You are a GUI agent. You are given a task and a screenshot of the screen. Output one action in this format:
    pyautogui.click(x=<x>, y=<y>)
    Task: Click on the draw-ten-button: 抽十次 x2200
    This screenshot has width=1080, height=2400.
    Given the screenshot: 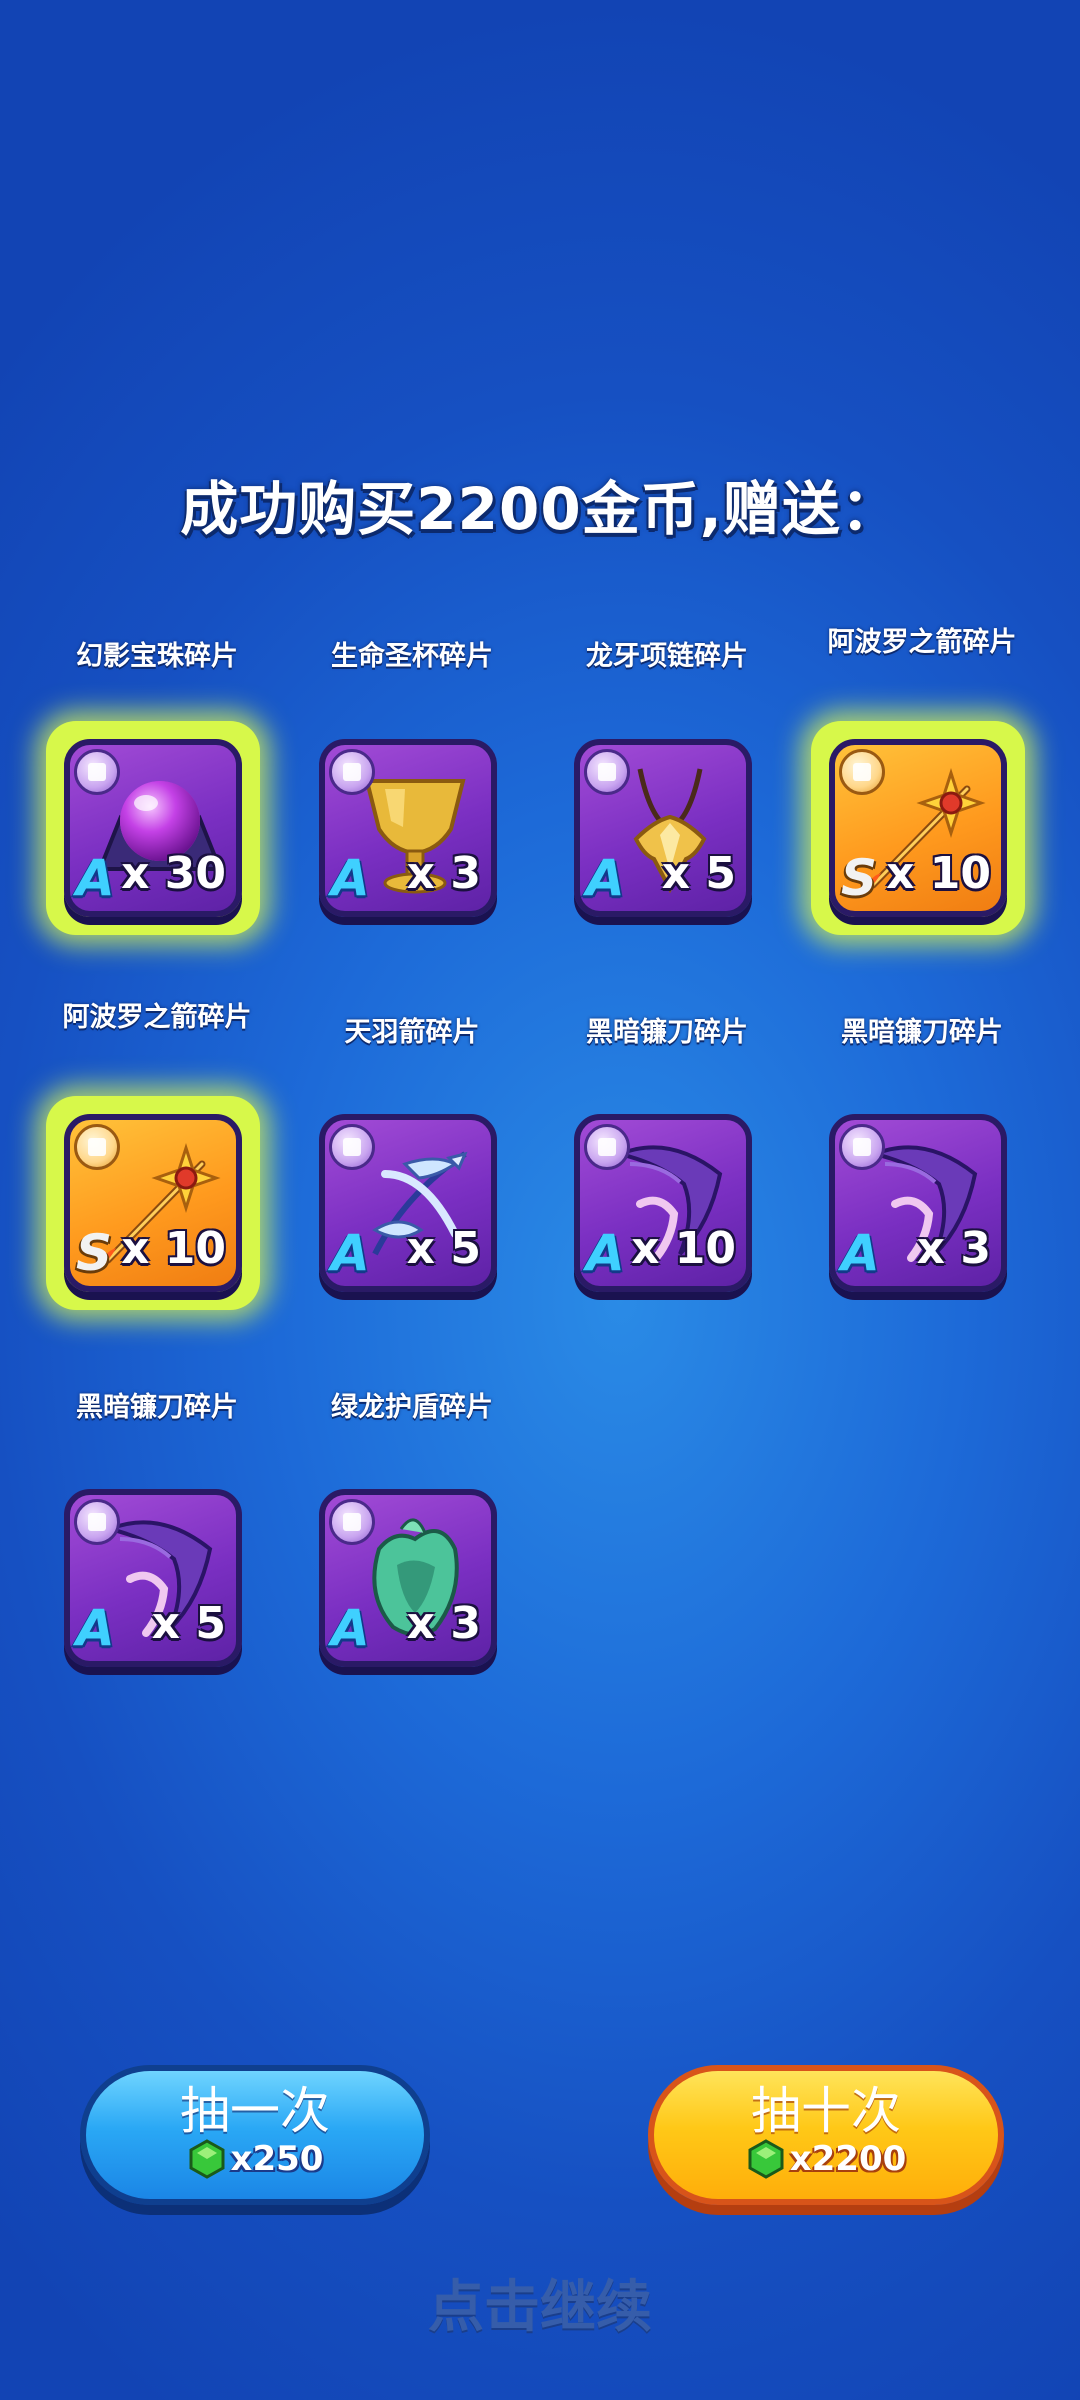 What is the action you would take?
    pyautogui.click(x=826, y=2135)
    